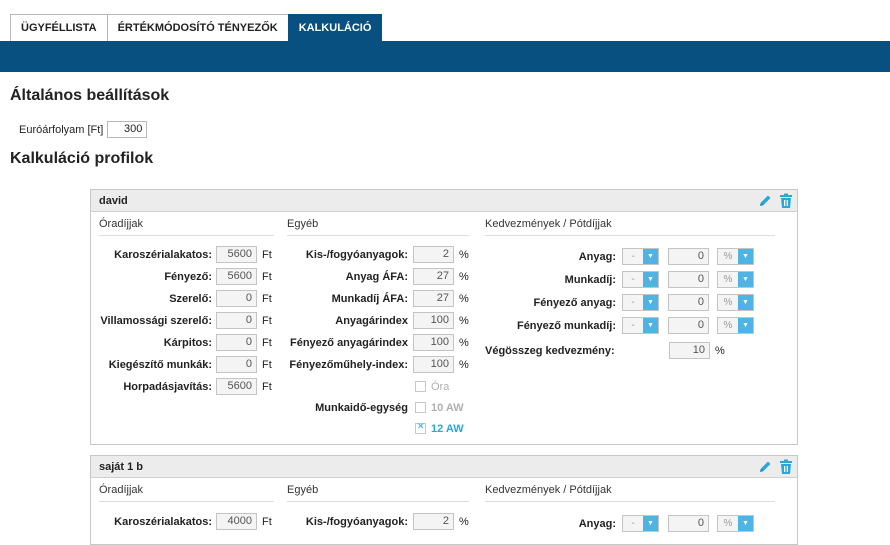  What do you see at coordinates (444, 467) in the screenshot?
I see `profile-header: saját 1 b` at bounding box center [444, 467].